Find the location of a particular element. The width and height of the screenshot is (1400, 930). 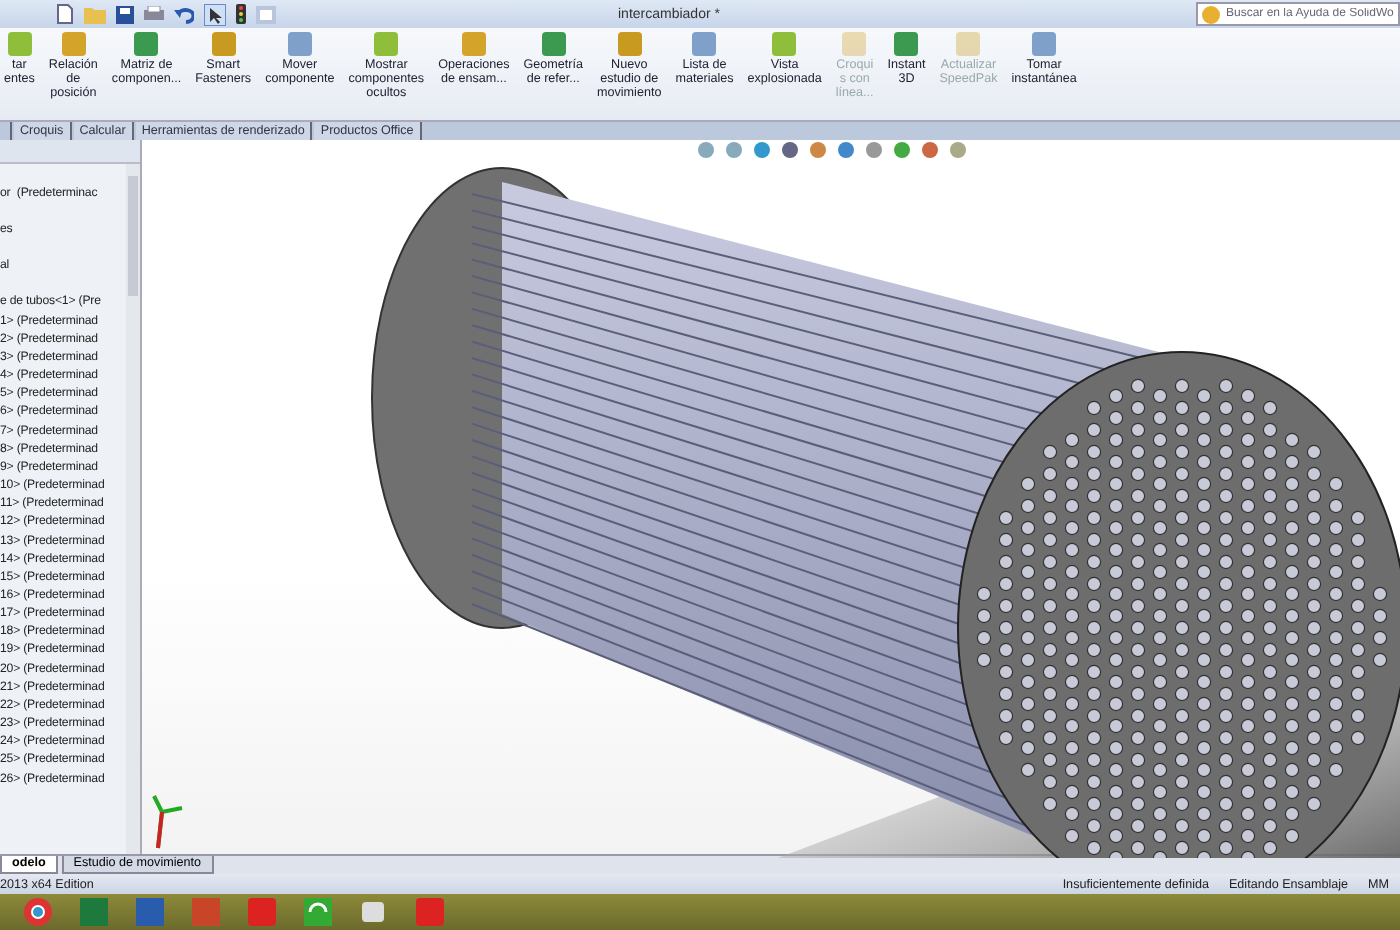

help-icon is located at coordinates (1211, 14).